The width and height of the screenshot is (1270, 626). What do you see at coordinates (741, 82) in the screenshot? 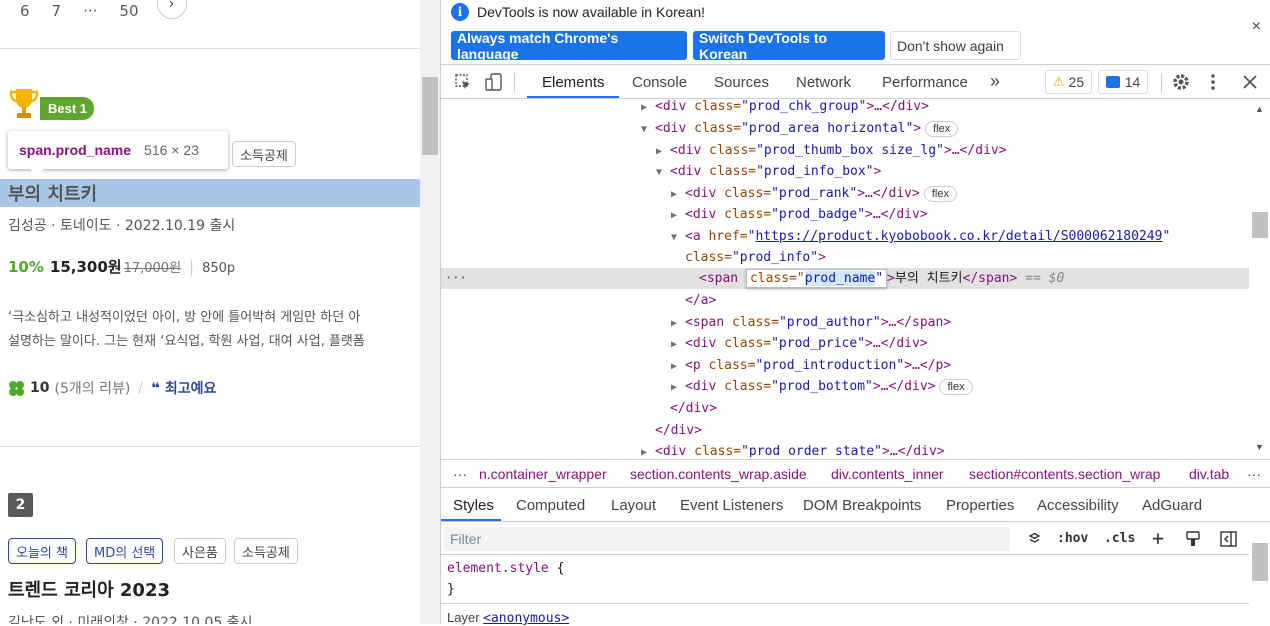
I see `tab-sources: Sources` at bounding box center [741, 82].